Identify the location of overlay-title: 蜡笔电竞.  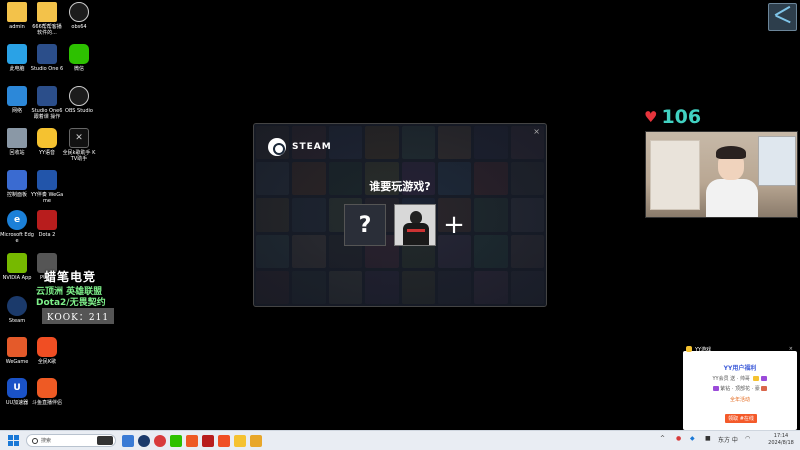
(70, 277).